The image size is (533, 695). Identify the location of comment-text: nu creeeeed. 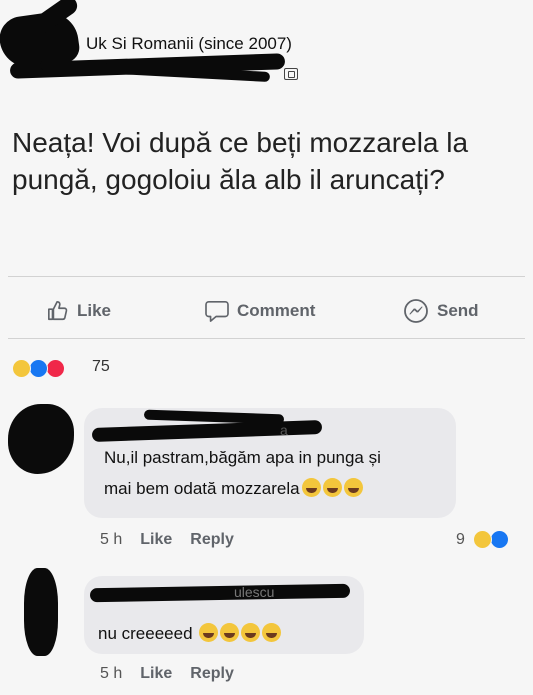
(189, 633).